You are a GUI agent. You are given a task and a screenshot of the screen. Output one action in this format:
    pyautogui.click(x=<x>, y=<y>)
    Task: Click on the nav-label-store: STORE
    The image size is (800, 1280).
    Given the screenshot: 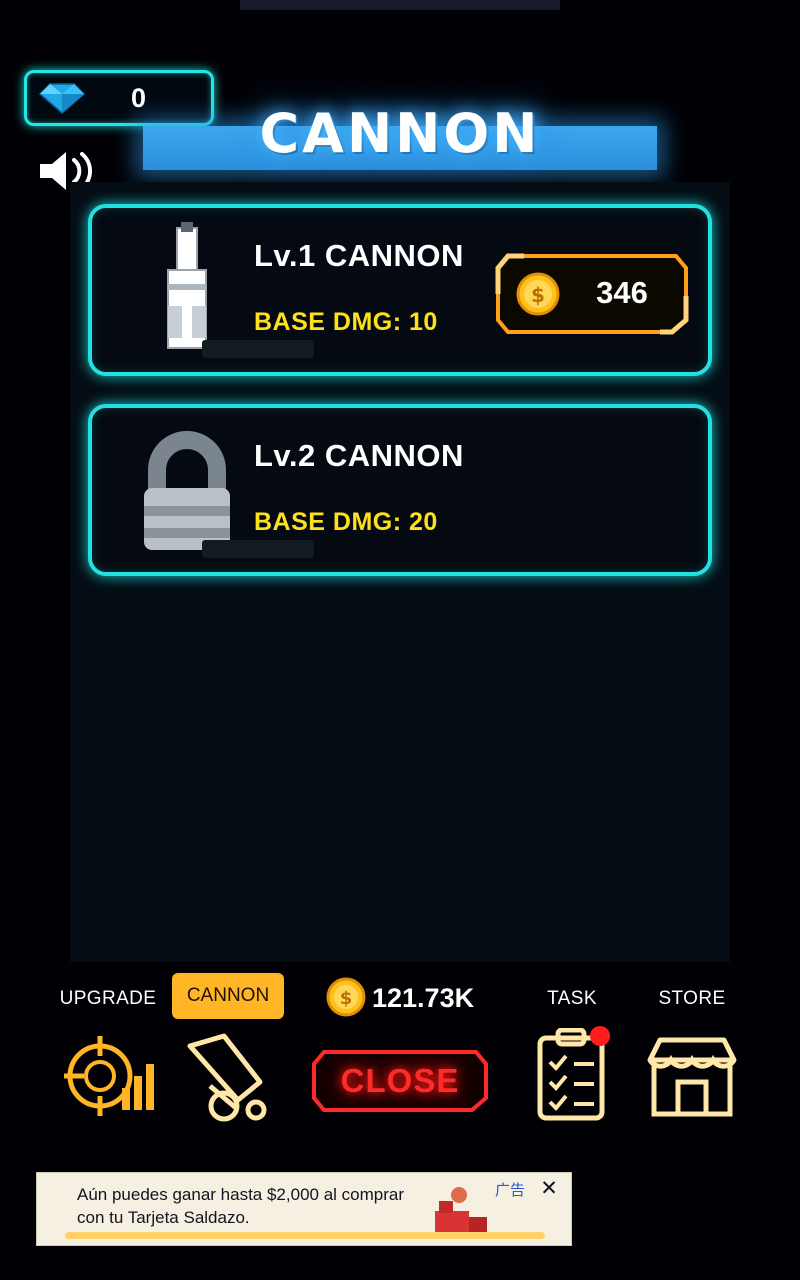 What is the action you would take?
    pyautogui.click(x=692, y=998)
    